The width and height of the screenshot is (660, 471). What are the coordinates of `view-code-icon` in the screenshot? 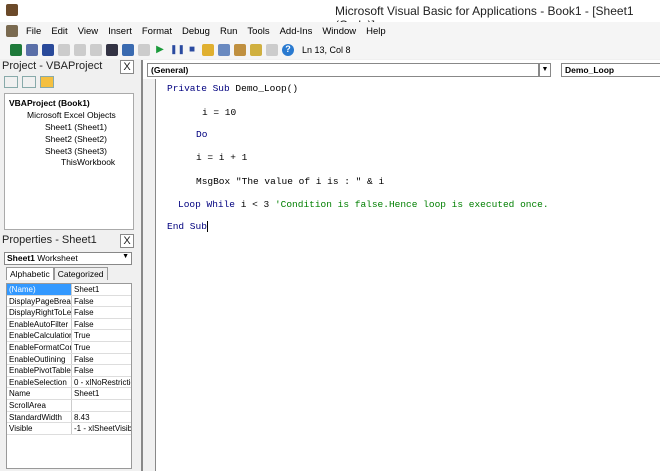 It's located at (11, 82).